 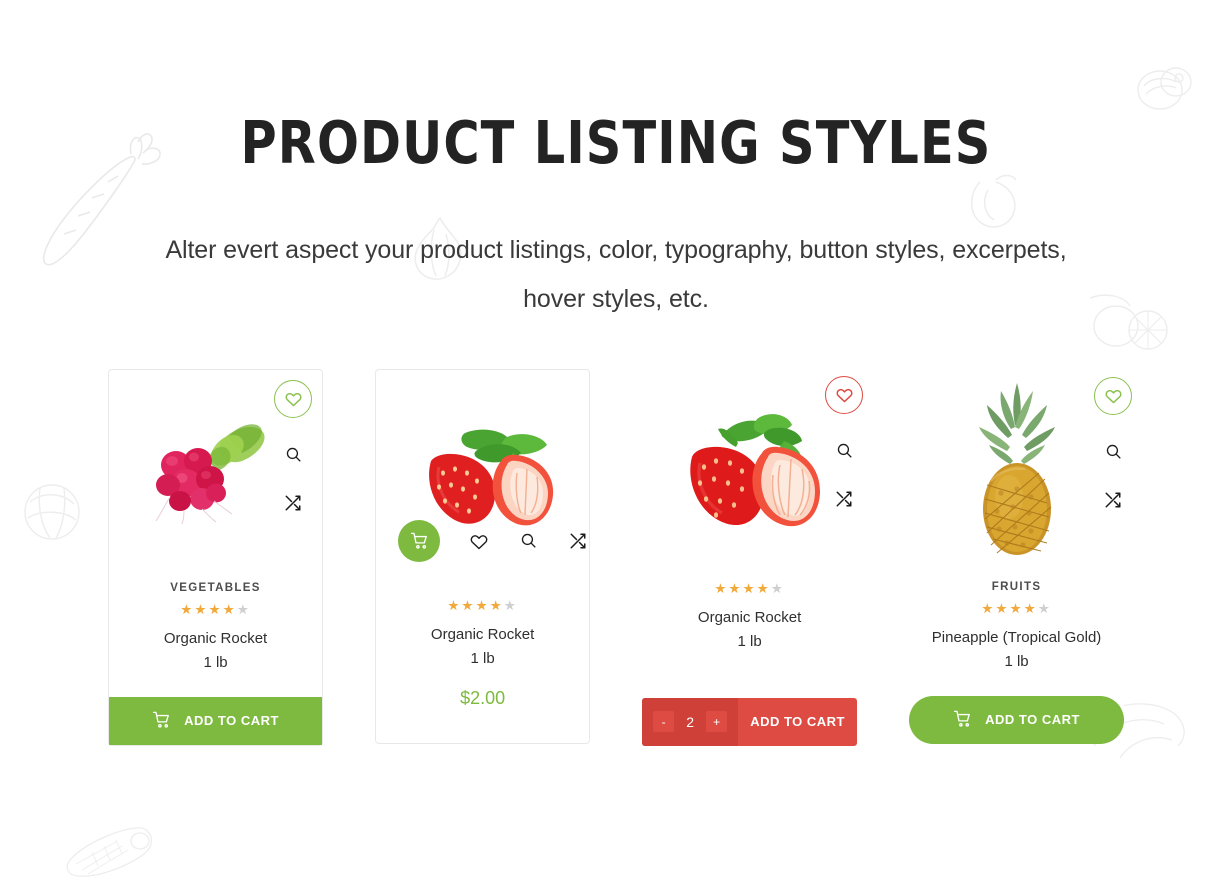 I want to click on product-card: ★★★★★ Organic Rocket 1 lb $2.00, so click(x=483, y=556).